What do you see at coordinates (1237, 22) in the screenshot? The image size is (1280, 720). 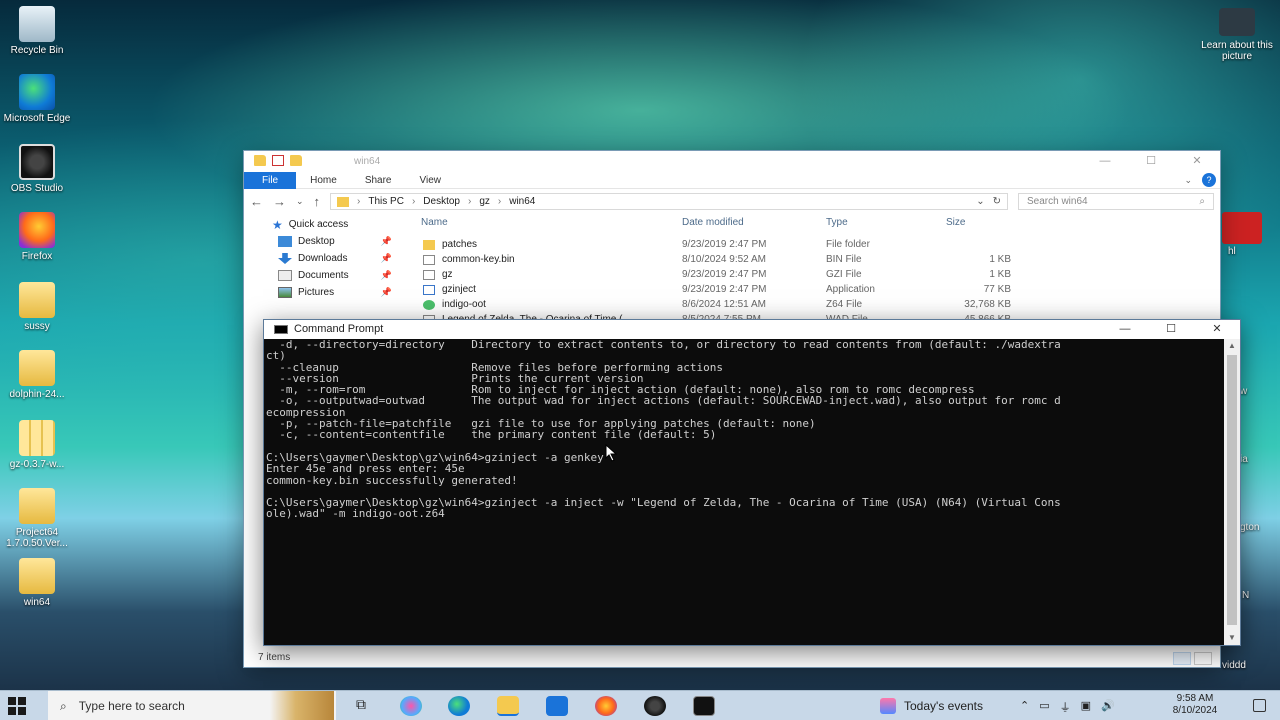 I see `camera-icon` at bounding box center [1237, 22].